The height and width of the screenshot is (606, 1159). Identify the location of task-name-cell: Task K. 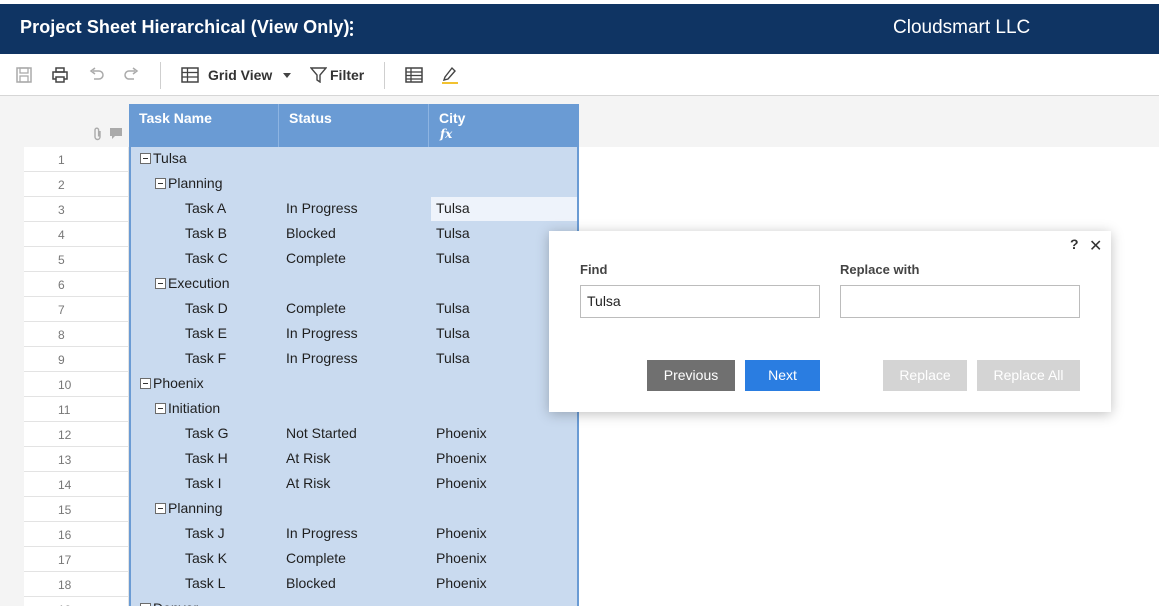
(206, 559).